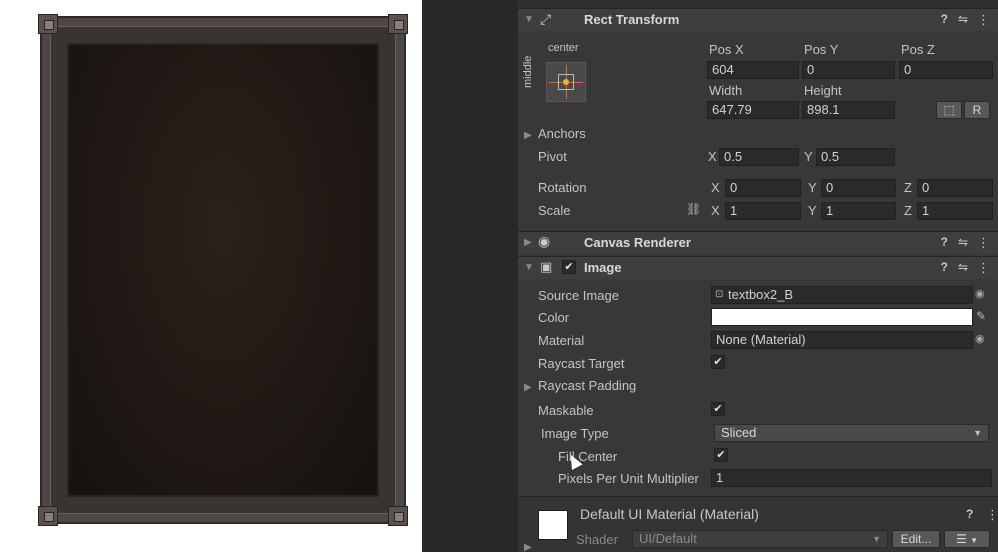 Image resolution: width=998 pixels, height=552 pixels. What do you see at coordinates (963, 19) in the screenshot?
I see `presets-icon: ⇋` at bounding box center [963, 19].